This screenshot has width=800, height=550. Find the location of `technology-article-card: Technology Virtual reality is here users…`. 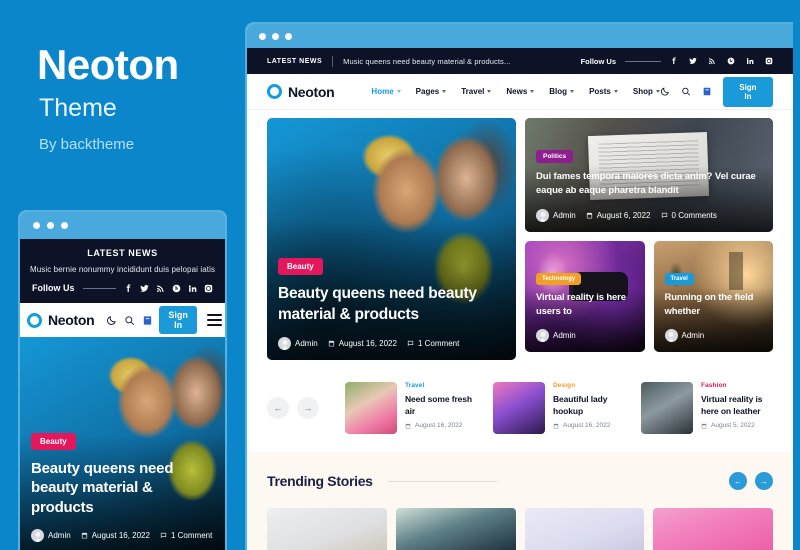

technology-article-card: Technology Virtual reality is here users… is located at coordinates (585, 296).